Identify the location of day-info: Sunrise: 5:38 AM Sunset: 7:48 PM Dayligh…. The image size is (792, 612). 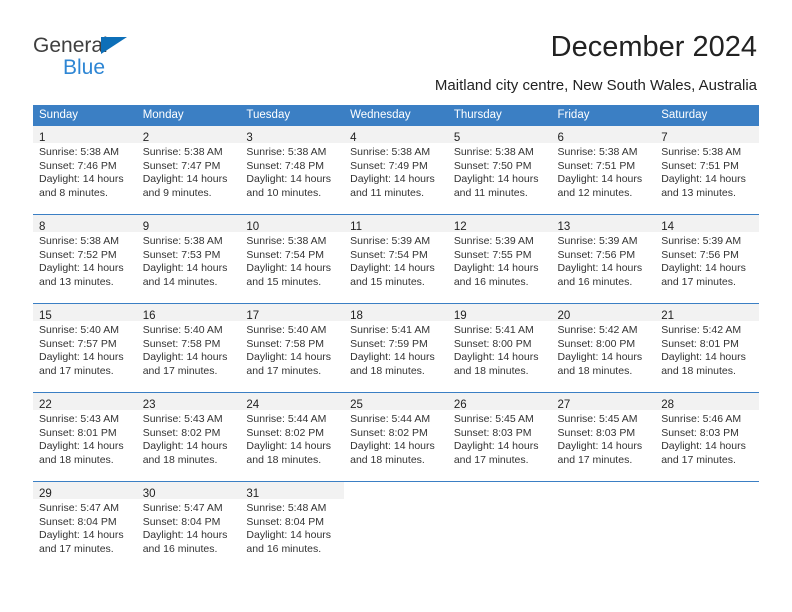
(292, 171).